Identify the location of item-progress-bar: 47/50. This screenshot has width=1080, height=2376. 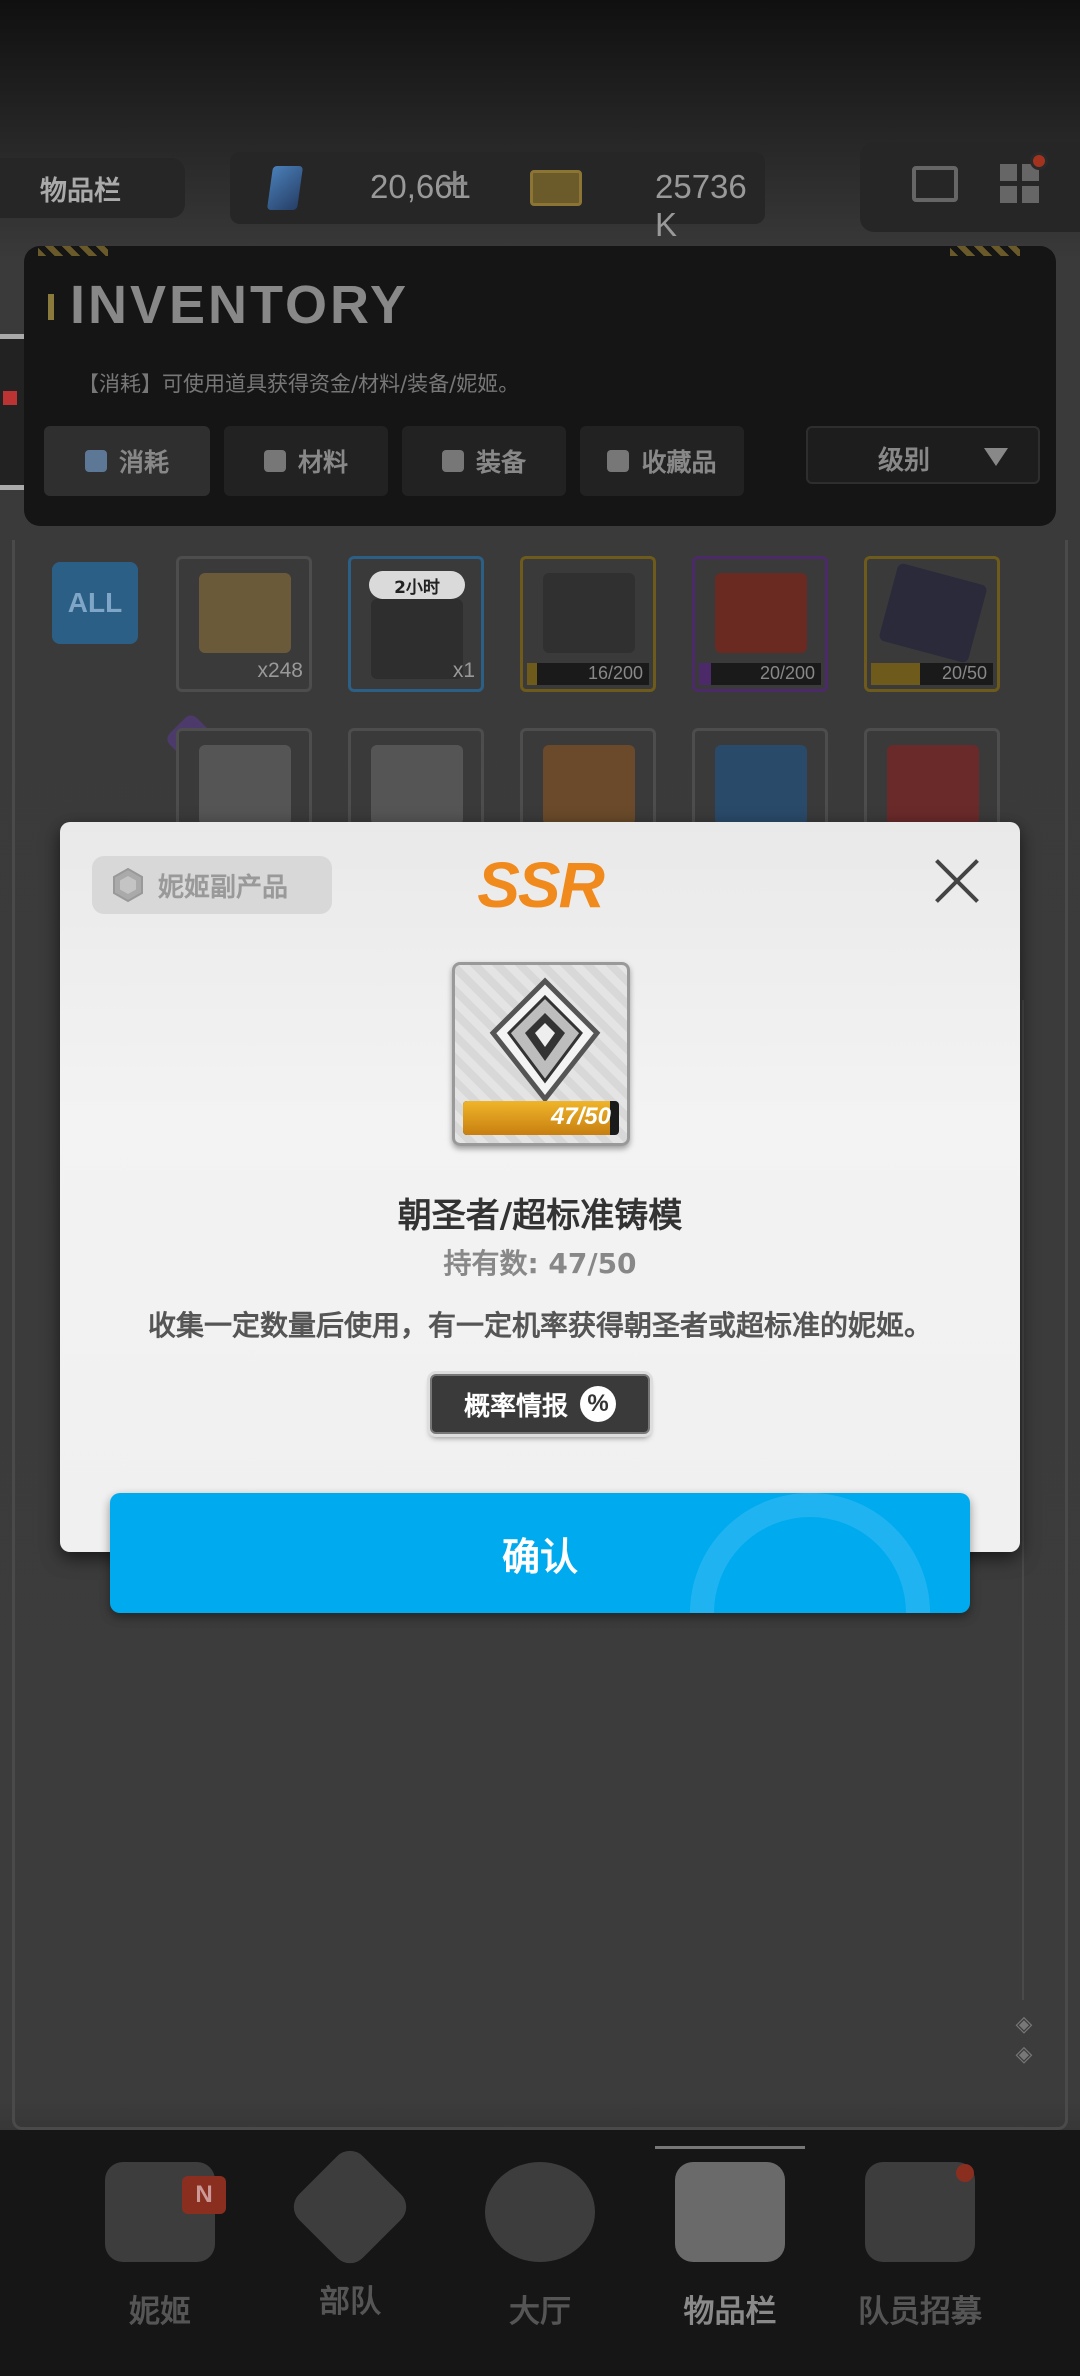
(541, 1118).